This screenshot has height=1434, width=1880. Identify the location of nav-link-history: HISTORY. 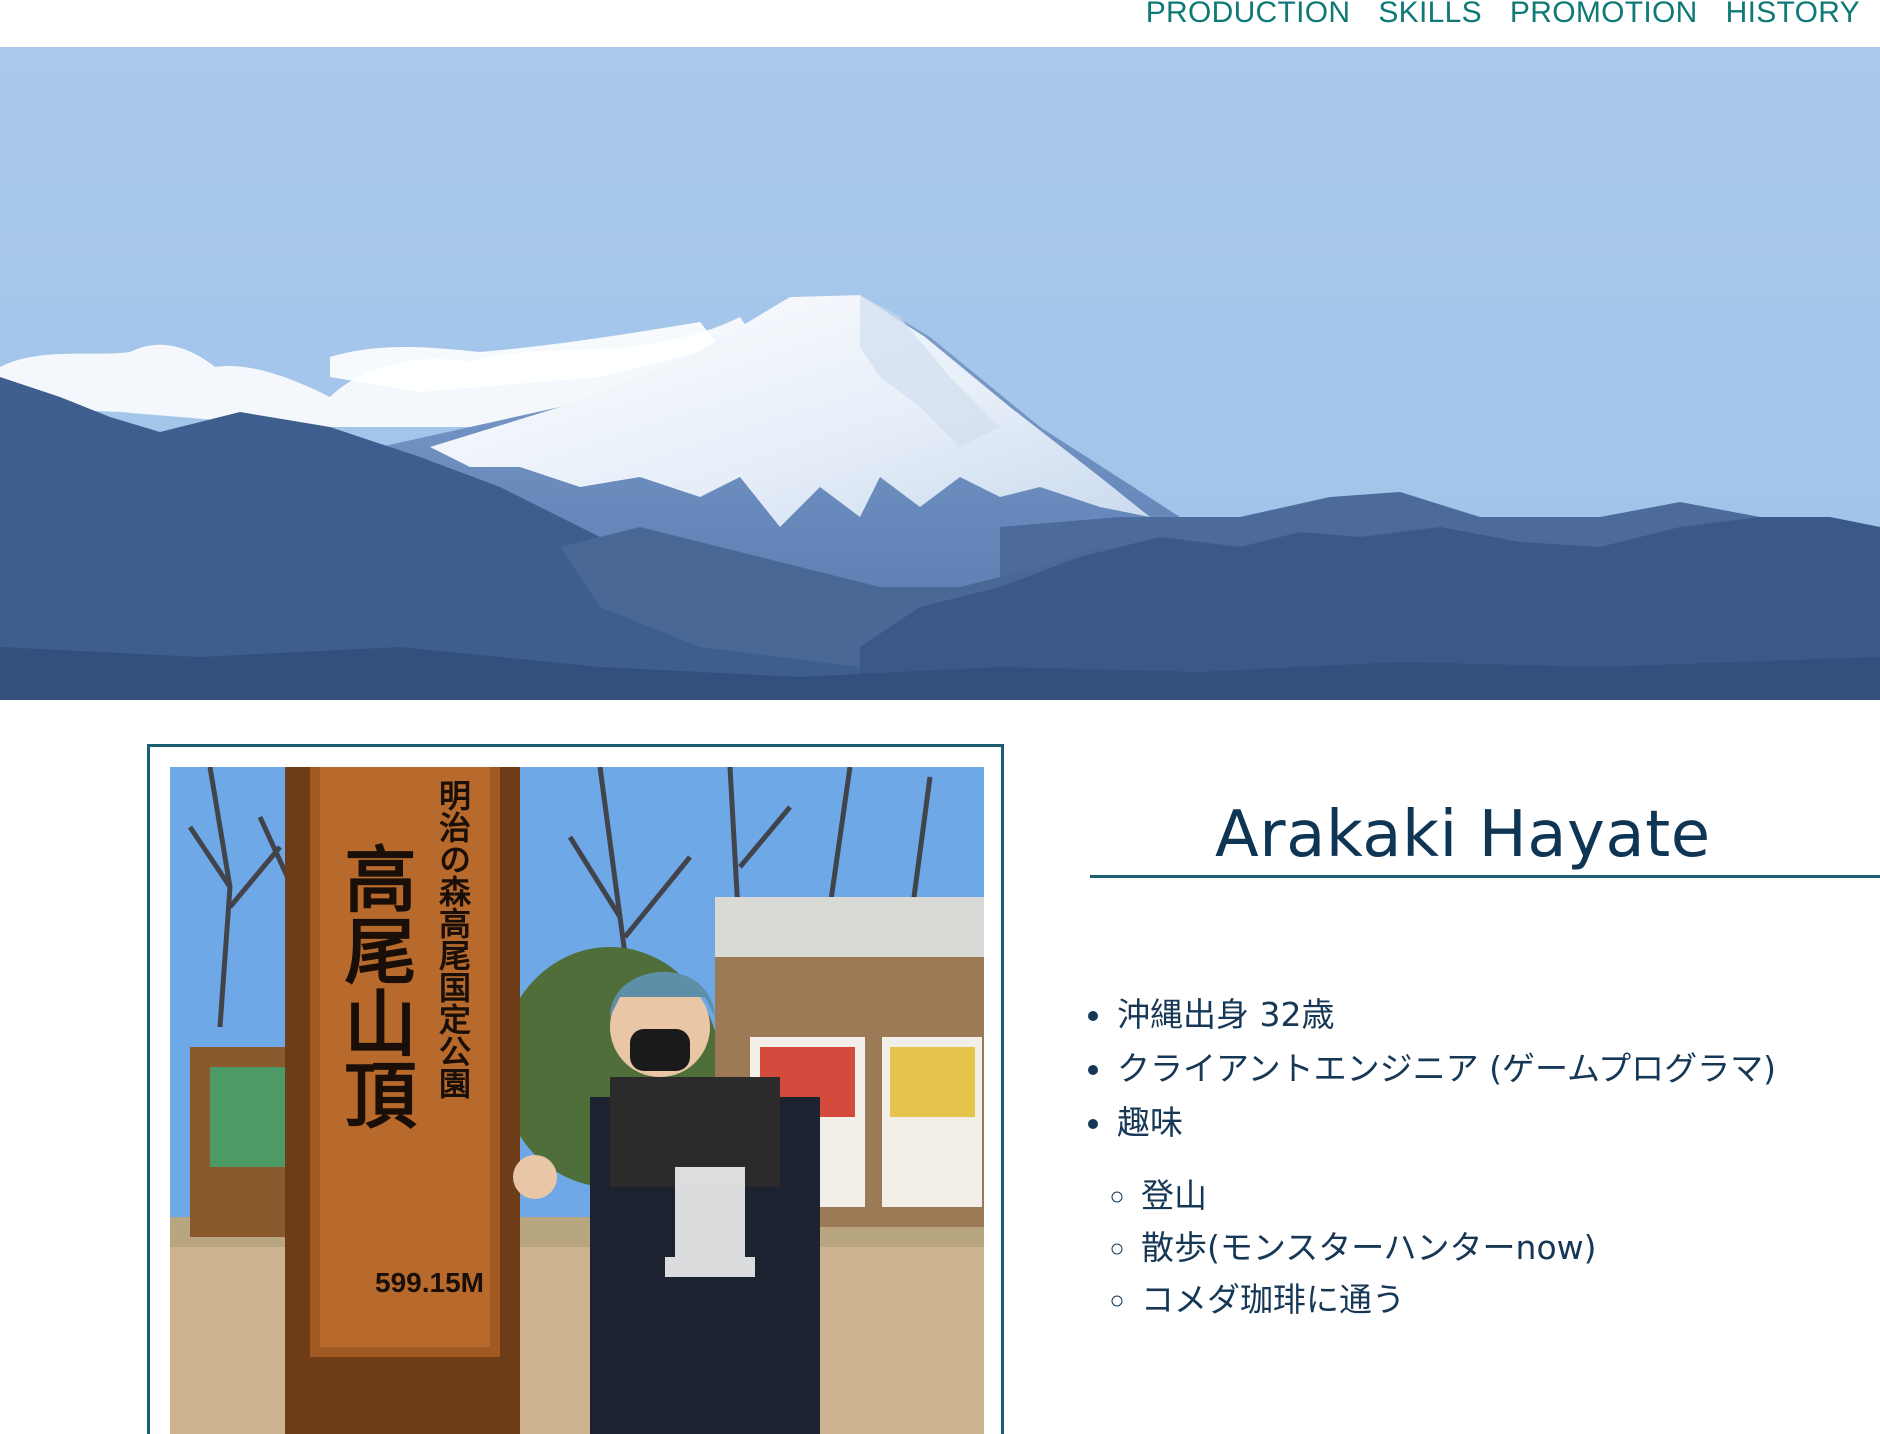
(1793, 14).